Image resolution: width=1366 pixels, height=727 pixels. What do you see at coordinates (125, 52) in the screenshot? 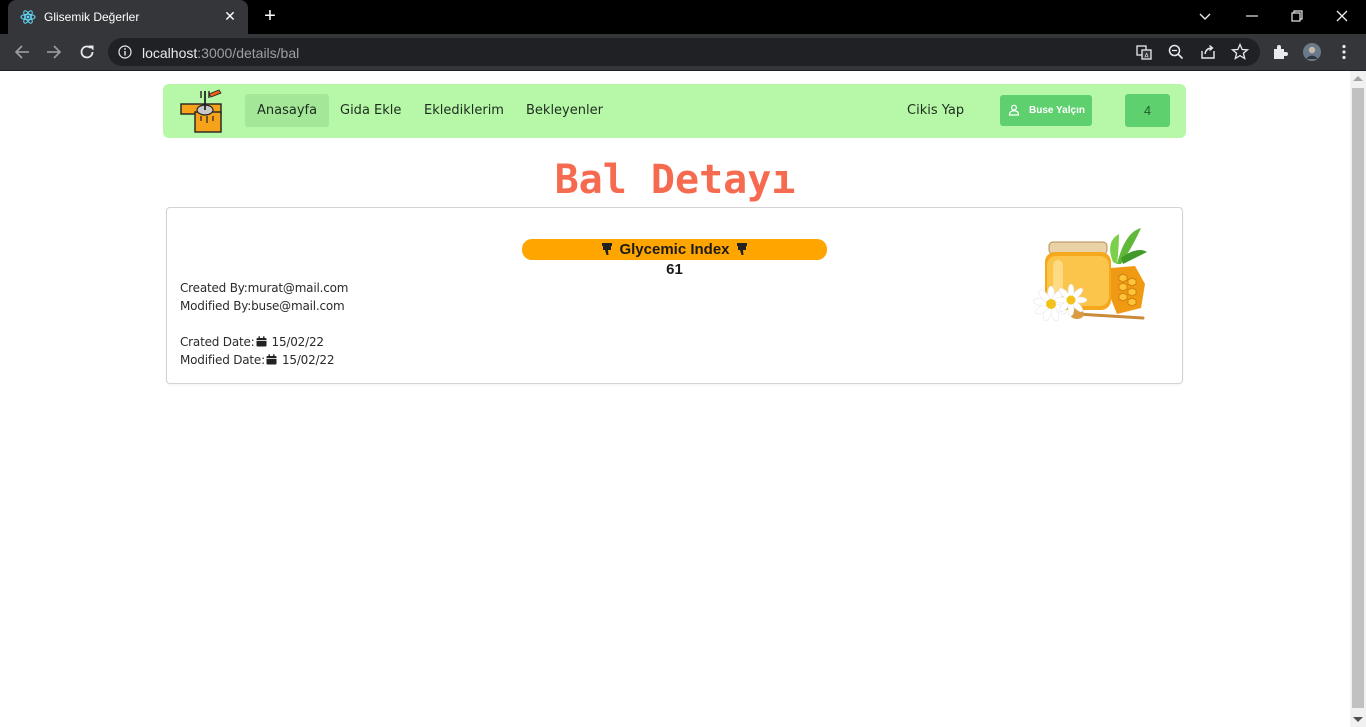
I see `info-icon` at bounding box center [125, 52].